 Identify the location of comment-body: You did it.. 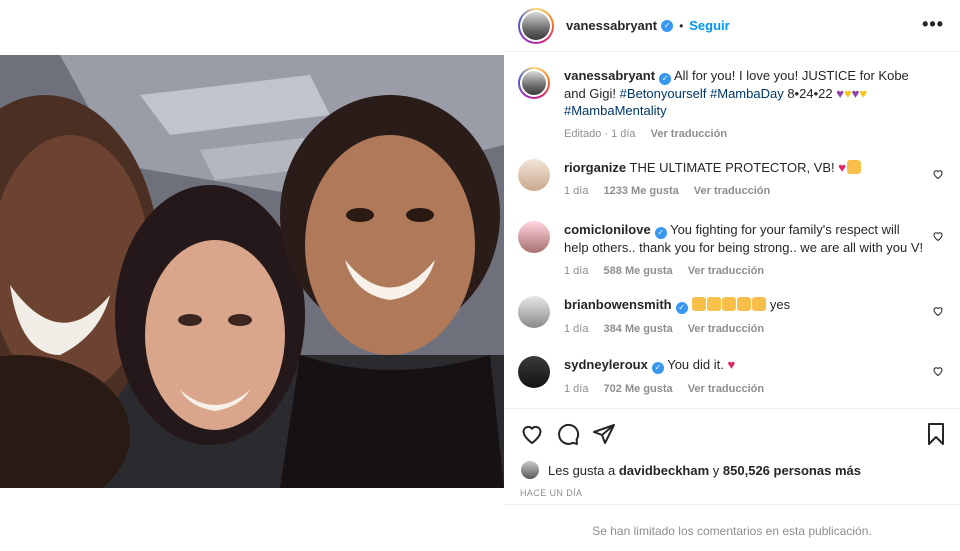
(695, 364).